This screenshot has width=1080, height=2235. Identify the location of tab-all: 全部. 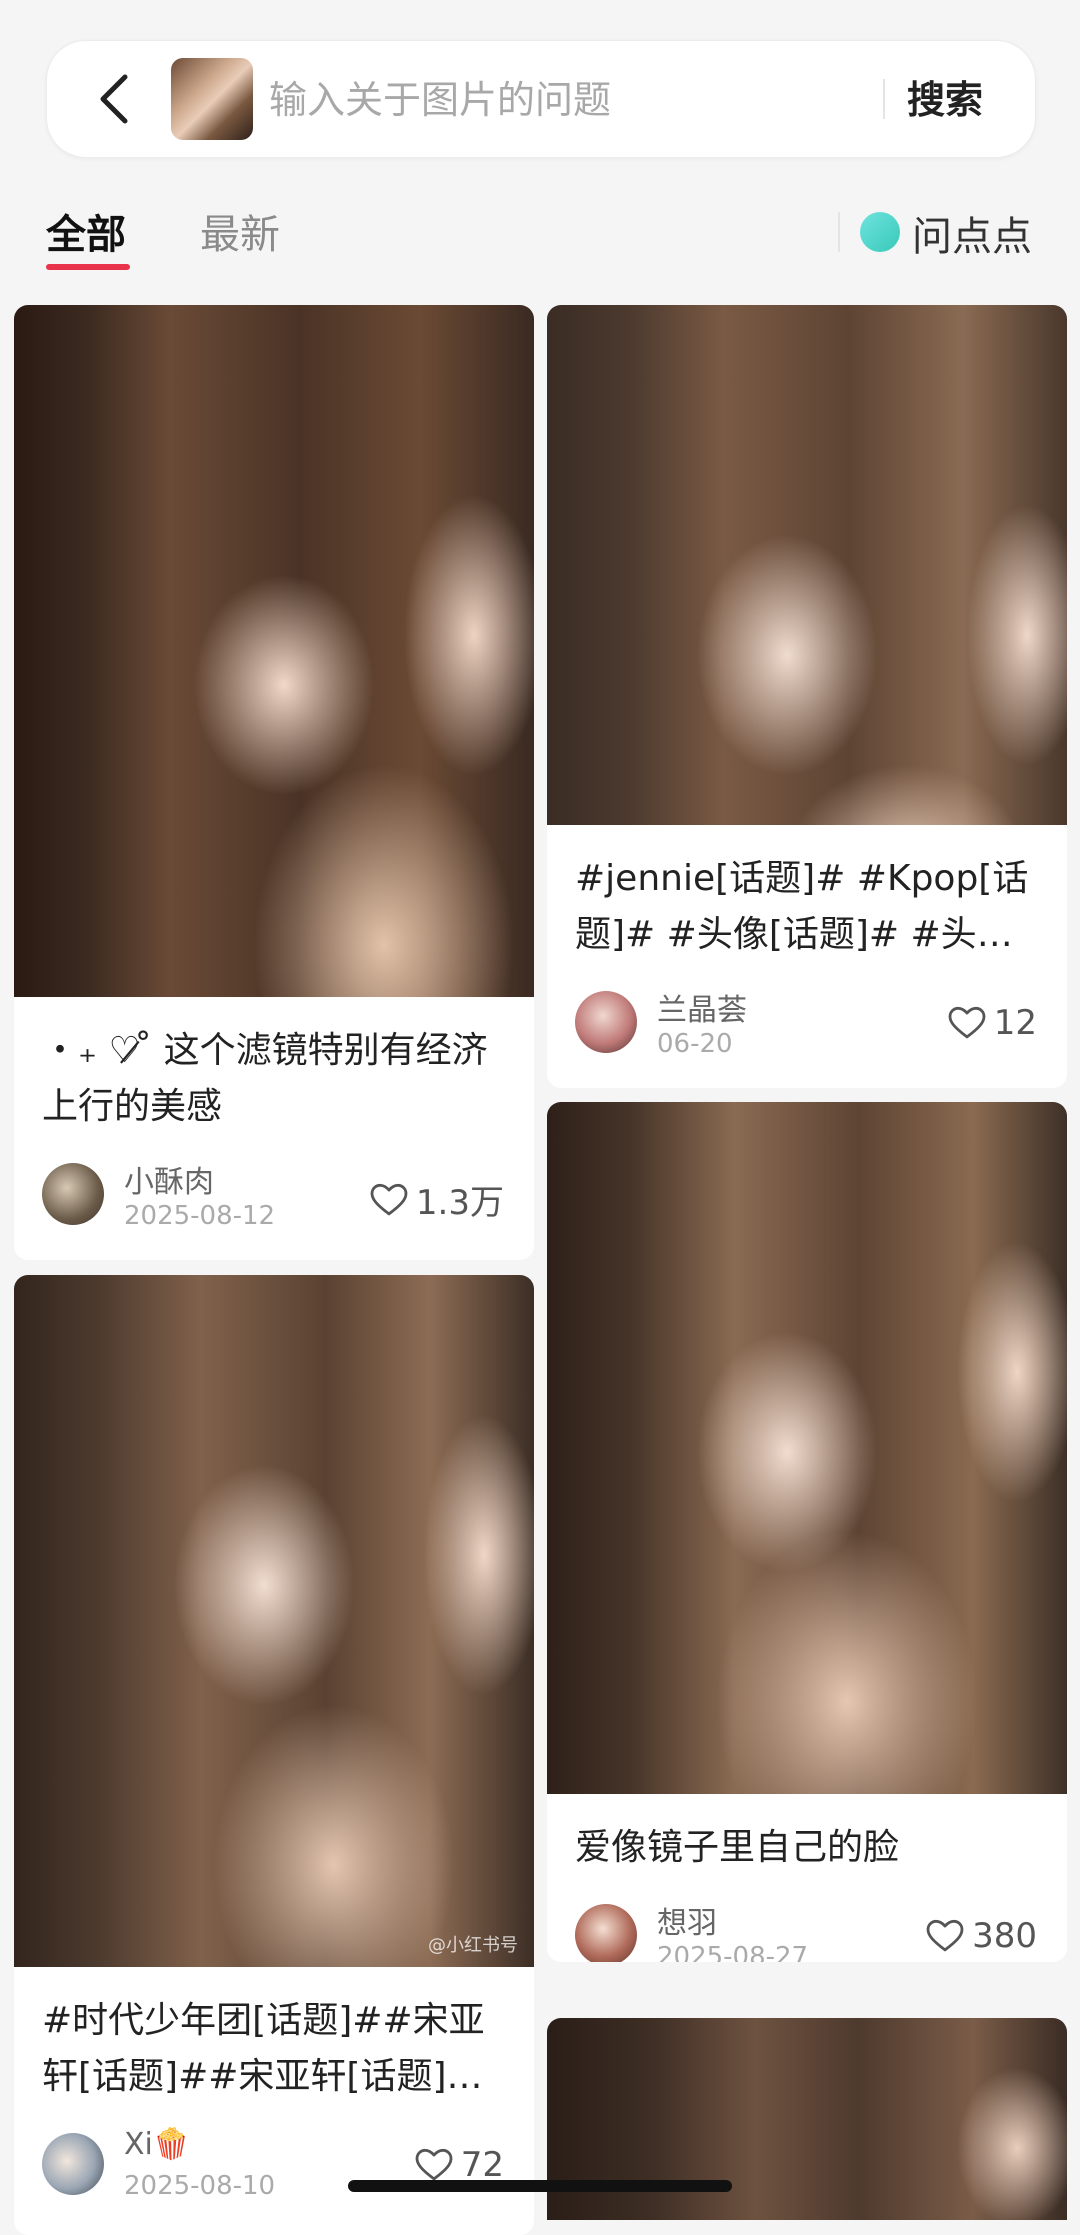
(86, 231).